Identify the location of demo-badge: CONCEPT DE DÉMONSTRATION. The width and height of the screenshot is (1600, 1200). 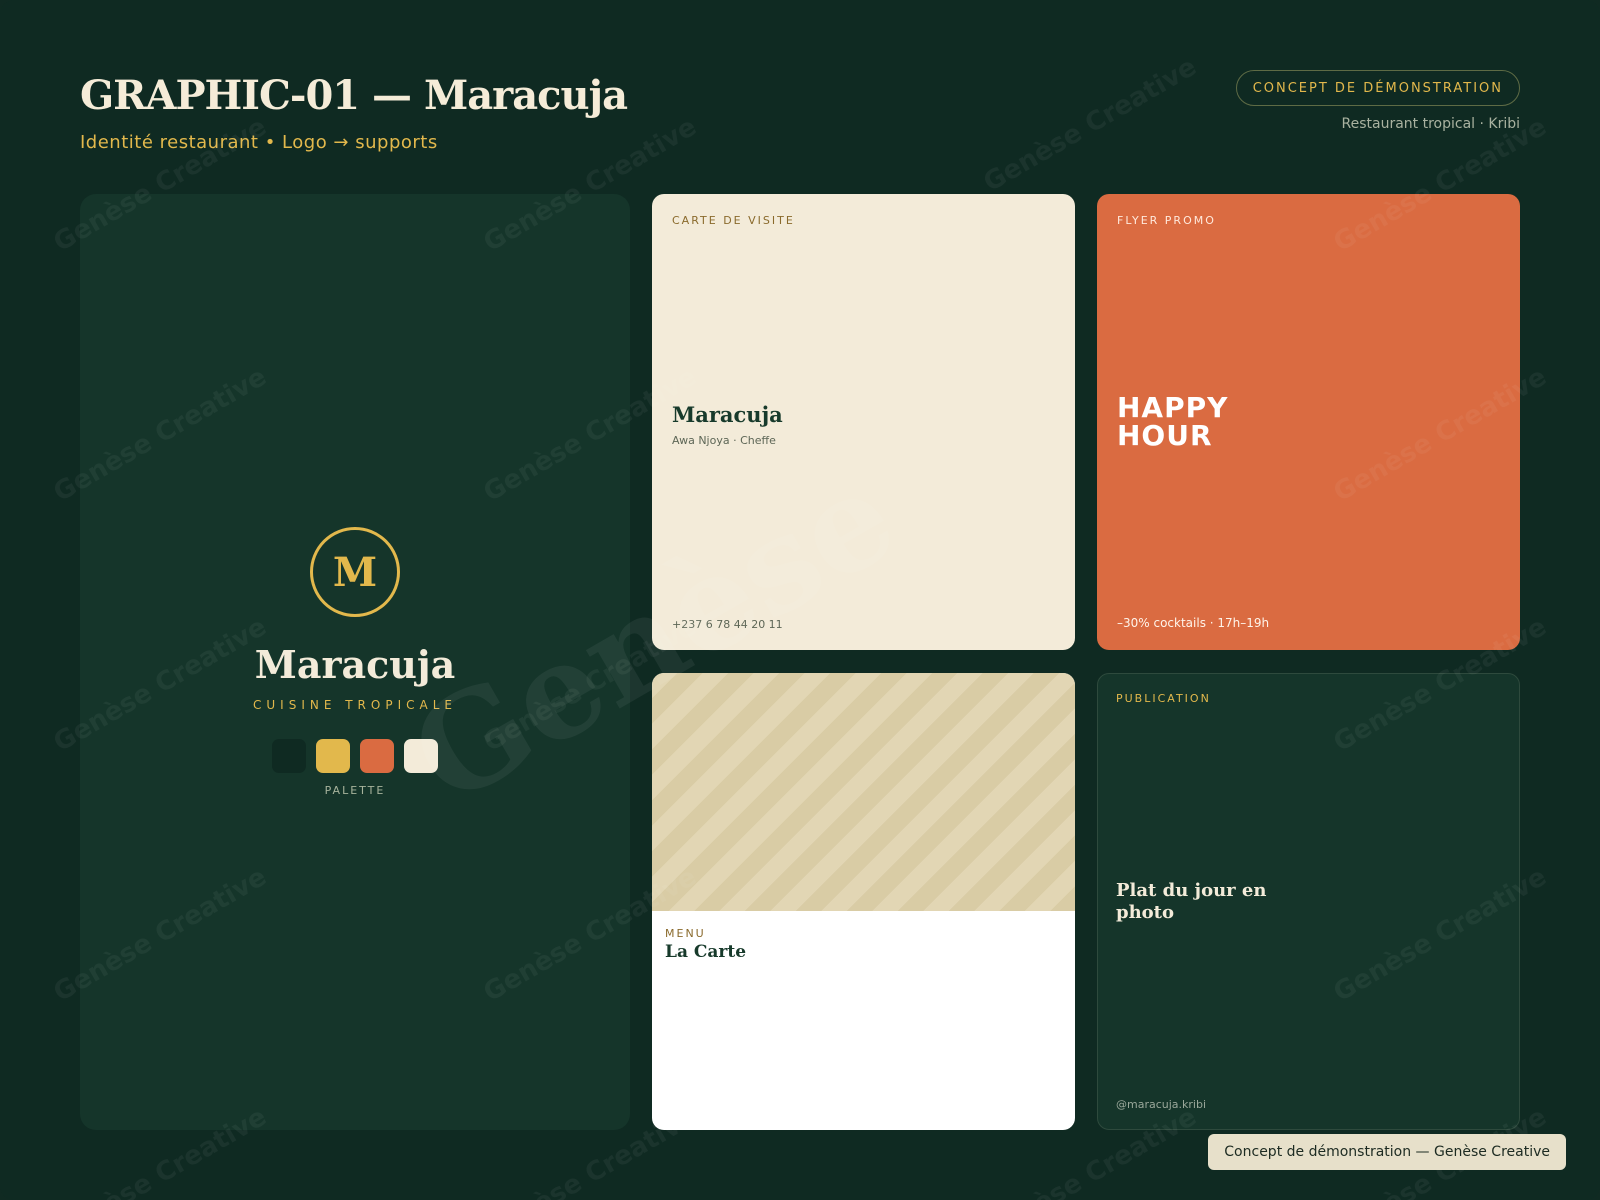
(1377, 88).